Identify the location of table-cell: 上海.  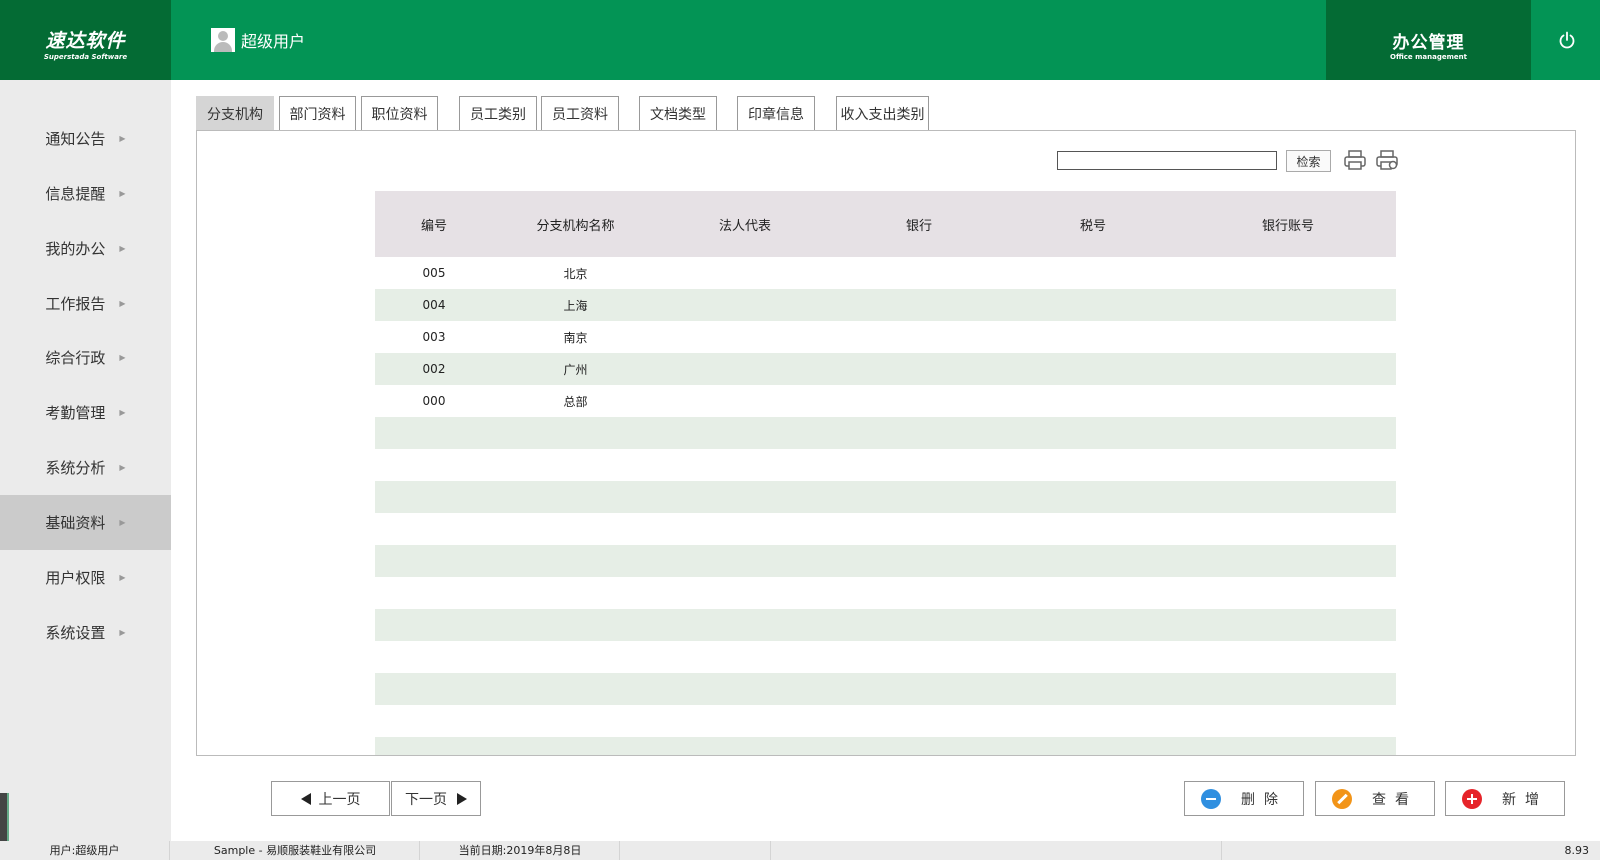
(575, 305).